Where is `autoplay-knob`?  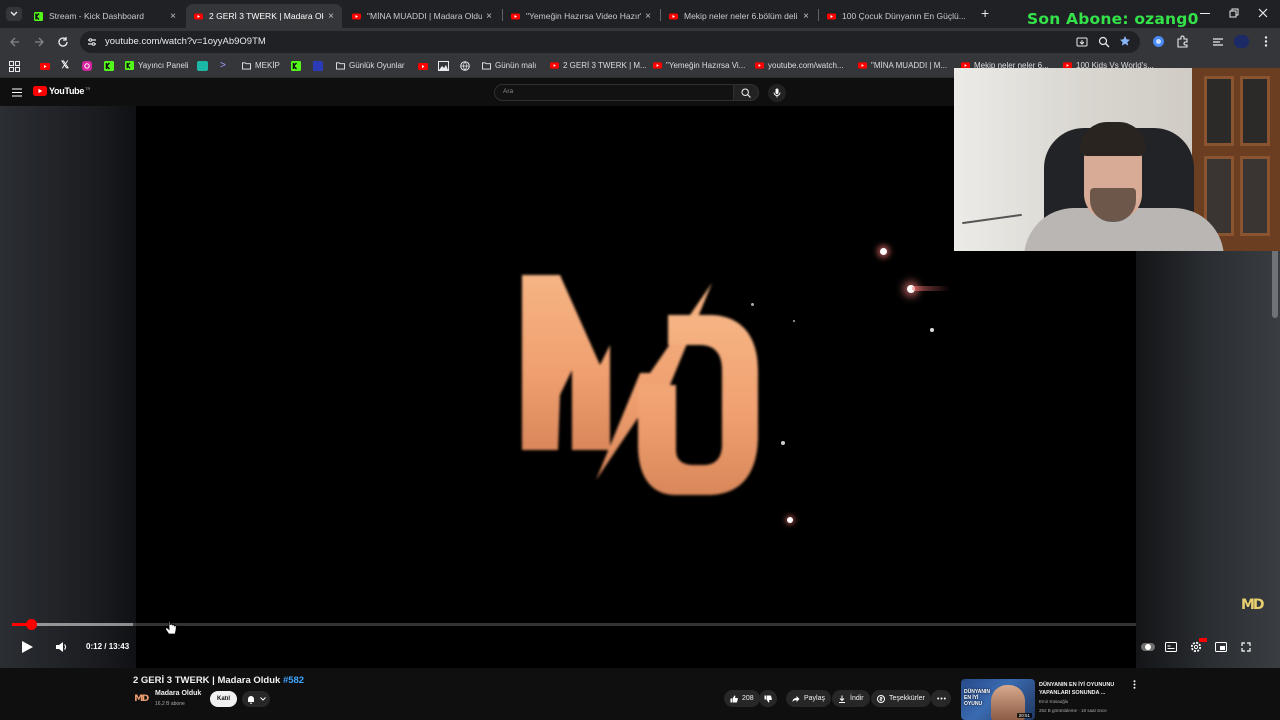 autoplay-knob is located at coordinates (1148, 647).